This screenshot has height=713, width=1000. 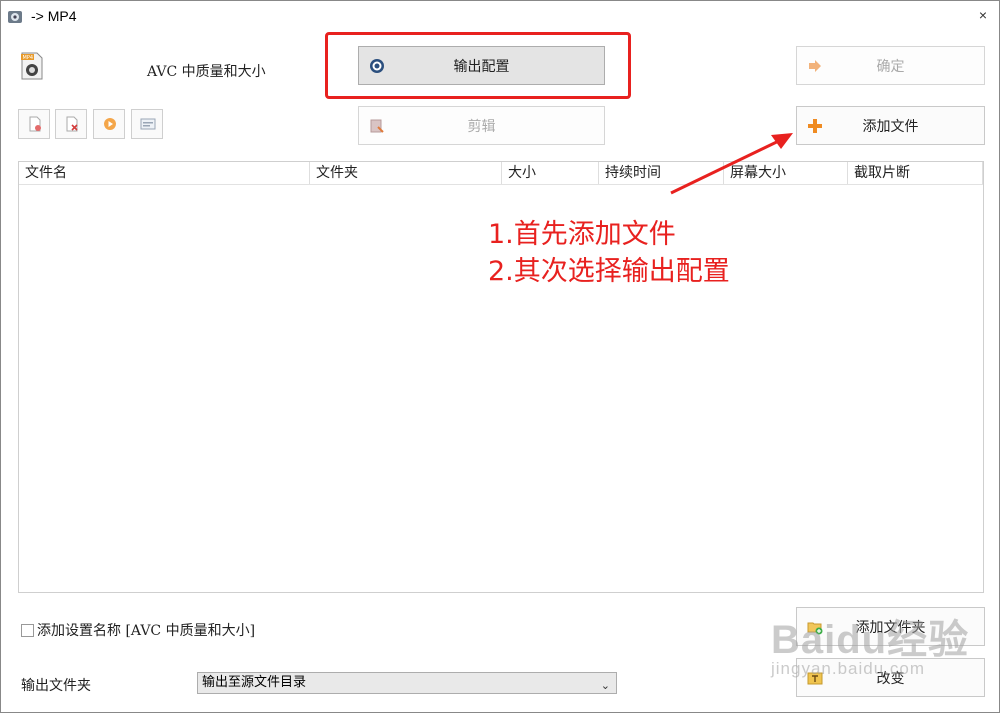 I want to click on output-folder-value: 输出至源文件目录, so click(x=254, y=682).